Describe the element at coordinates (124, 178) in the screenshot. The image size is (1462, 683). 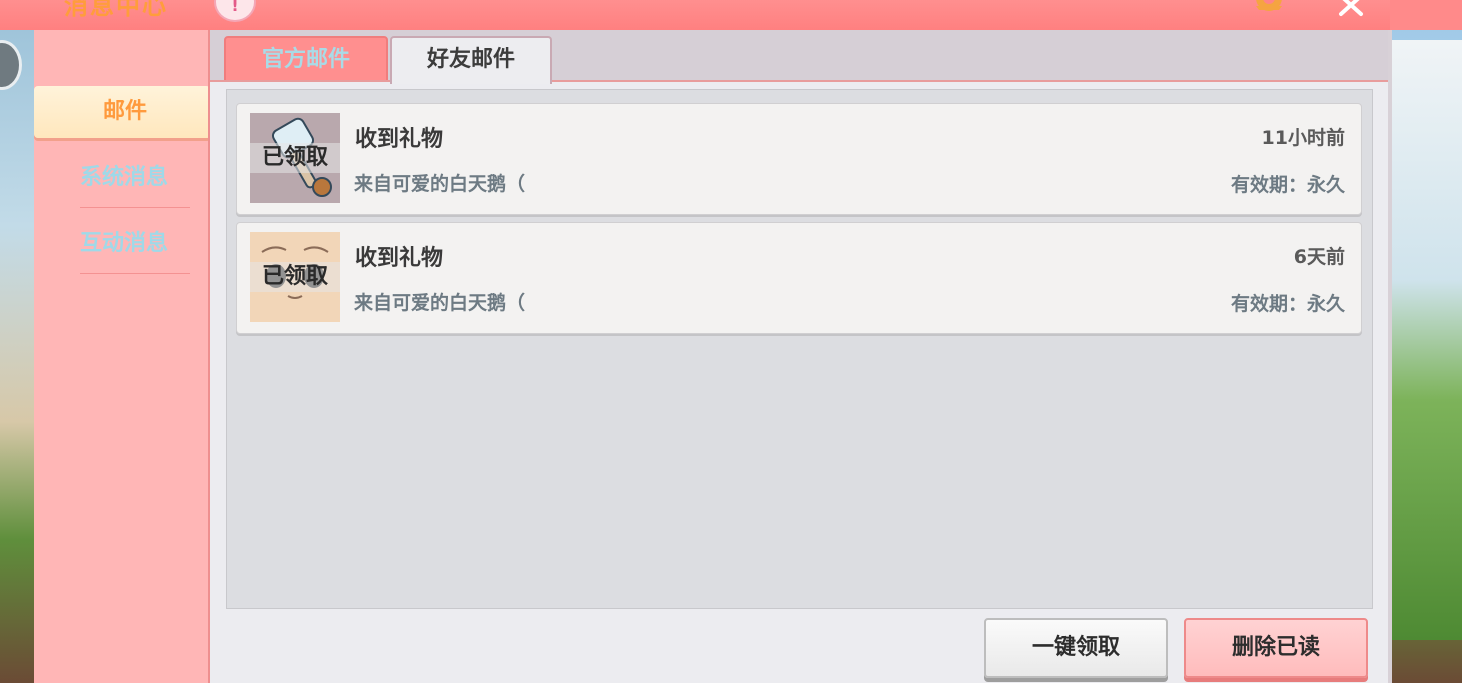
I see `sidebar-item-system-messages: 系统消息` at that location.